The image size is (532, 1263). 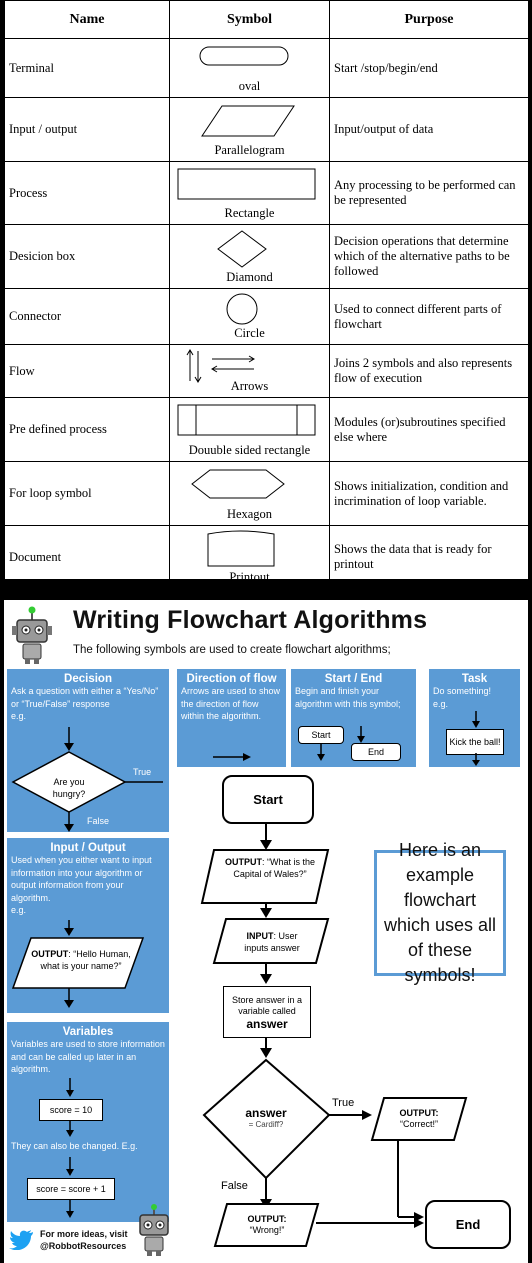 I want to click on flow-decision-keyword: answer, so click(x=266, y=1113).